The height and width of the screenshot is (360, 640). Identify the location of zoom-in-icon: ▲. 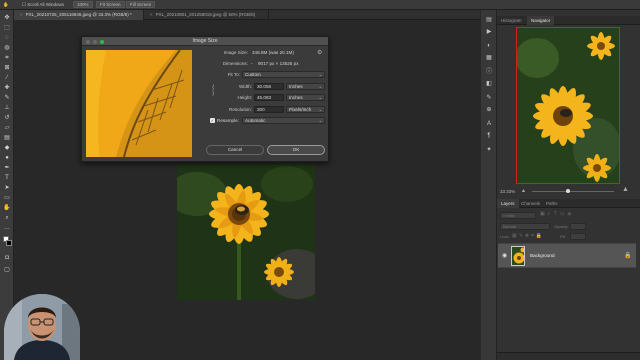
(625, 189).